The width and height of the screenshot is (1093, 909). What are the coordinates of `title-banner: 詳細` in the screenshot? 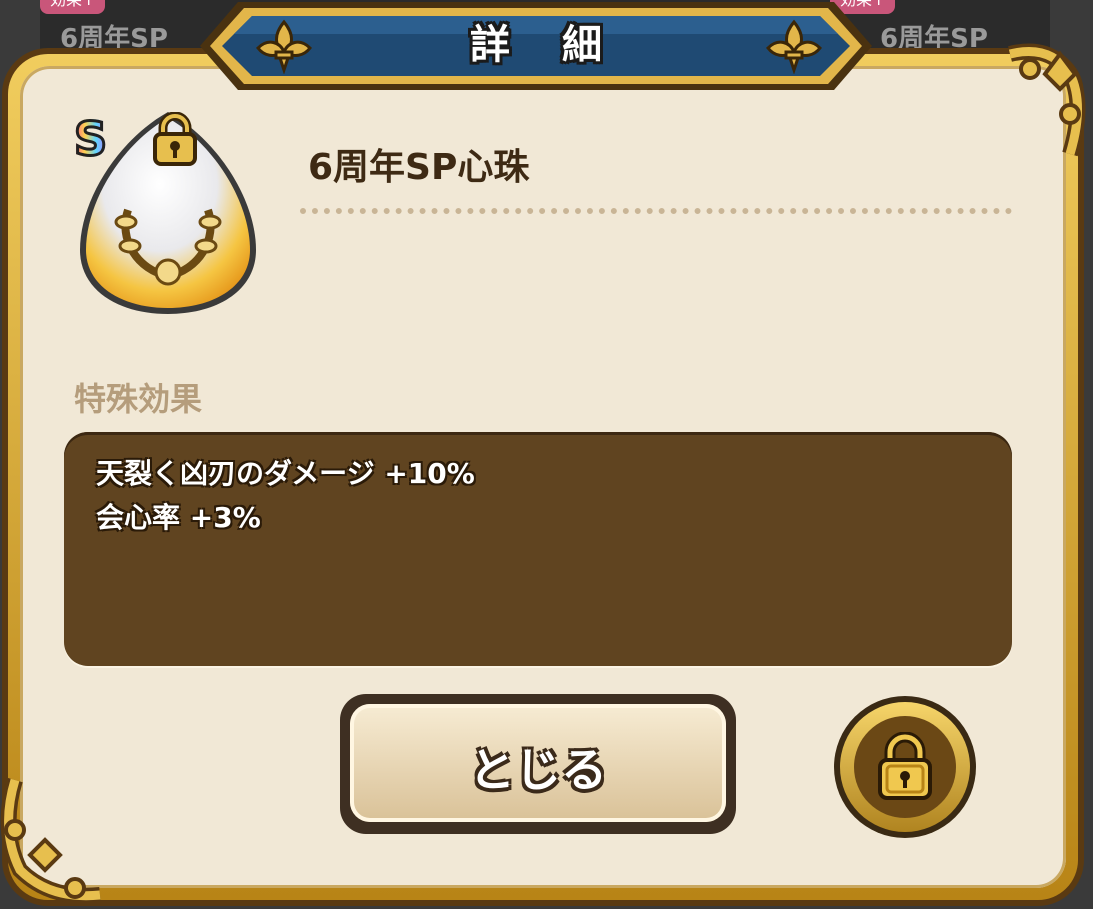 It's located at (536, 46).